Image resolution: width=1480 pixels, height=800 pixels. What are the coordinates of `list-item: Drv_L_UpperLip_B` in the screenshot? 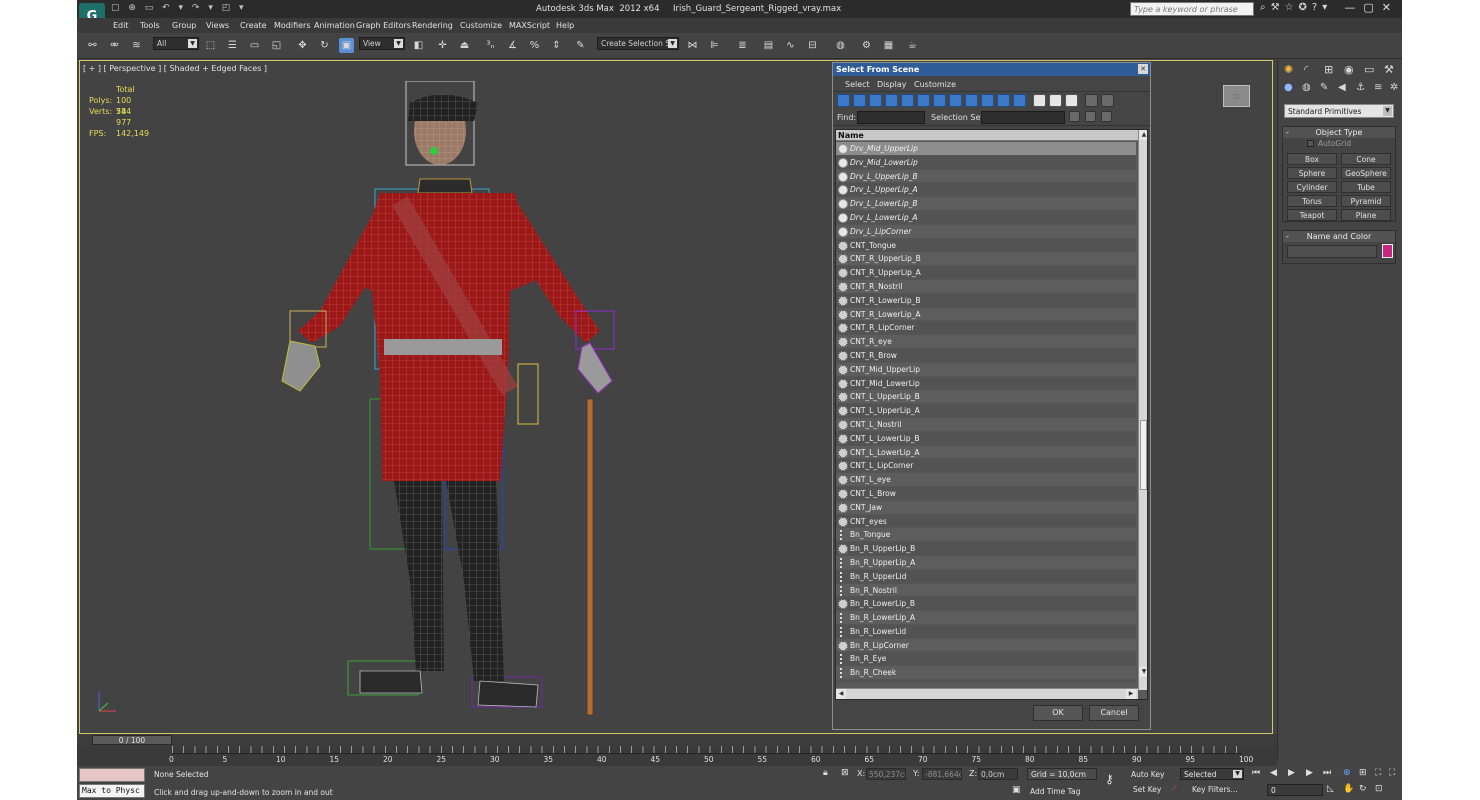 It's located at (986, 176).